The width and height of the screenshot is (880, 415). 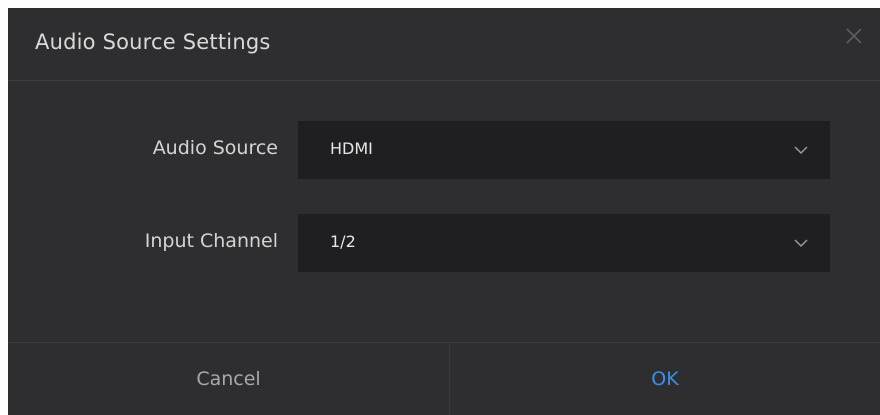 I want to click on input-channel-value: 1/2, so click(x=343, y=241).